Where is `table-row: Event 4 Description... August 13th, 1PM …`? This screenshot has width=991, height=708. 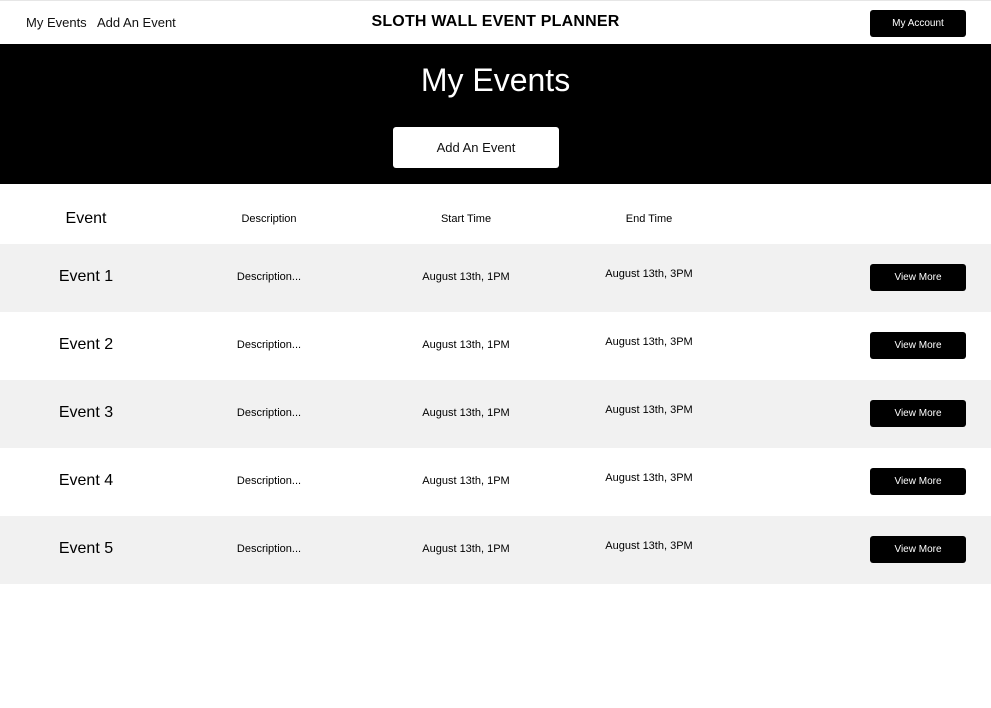
table-row: Event 4 Description... August 13th, 1PM … is located at coordinates (495, 482).